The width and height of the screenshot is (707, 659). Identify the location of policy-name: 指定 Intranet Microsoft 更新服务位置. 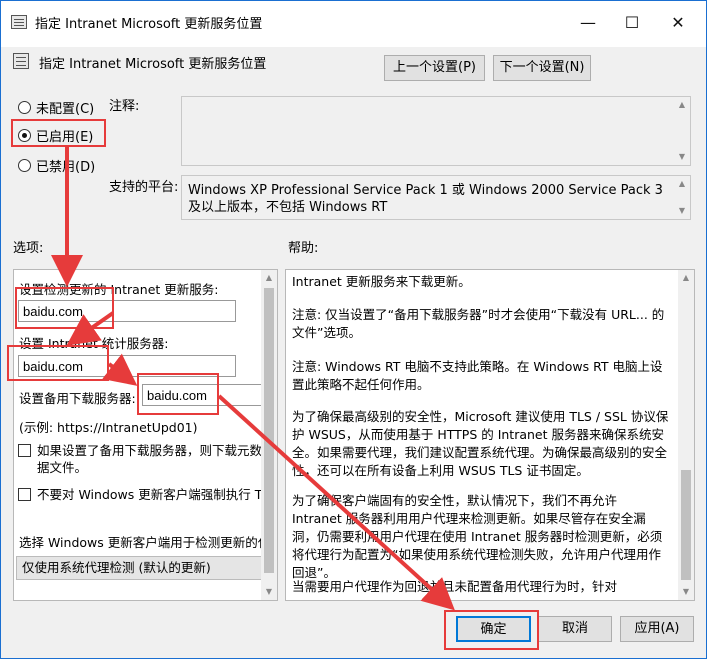
(153, 64).